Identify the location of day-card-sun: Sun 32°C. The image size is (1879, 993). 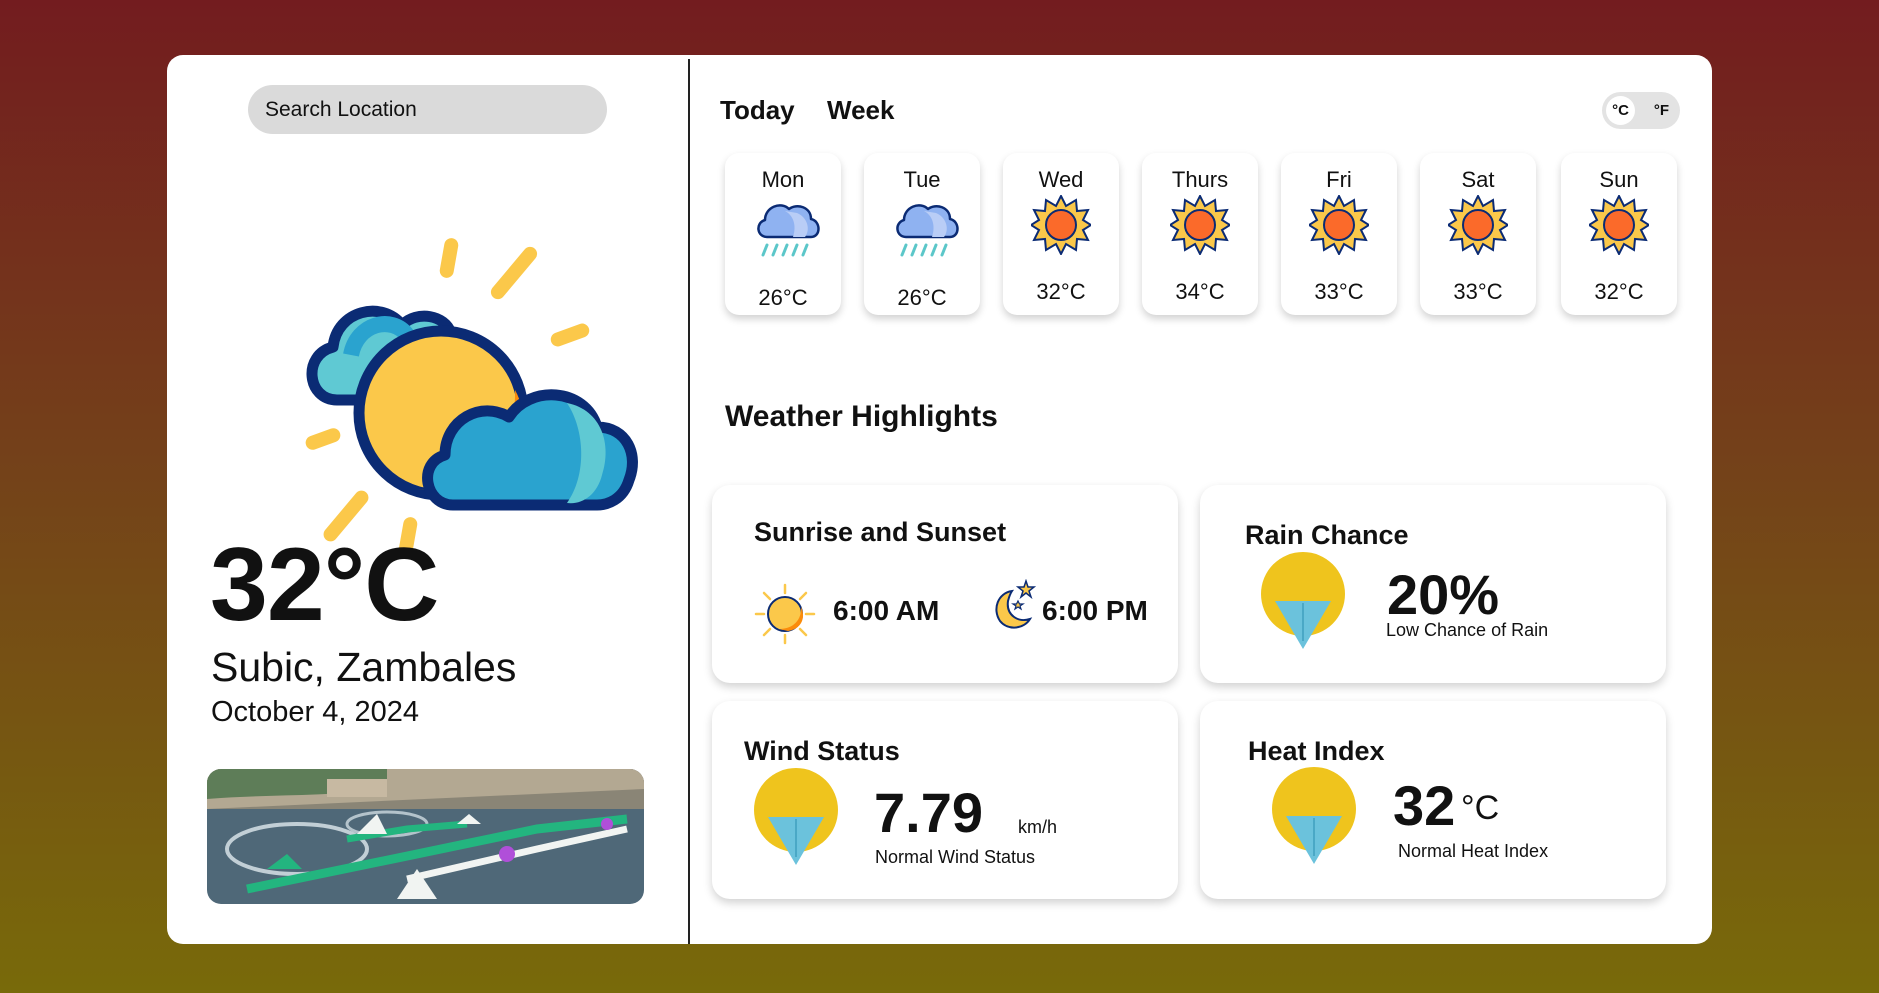
(1619, 234).